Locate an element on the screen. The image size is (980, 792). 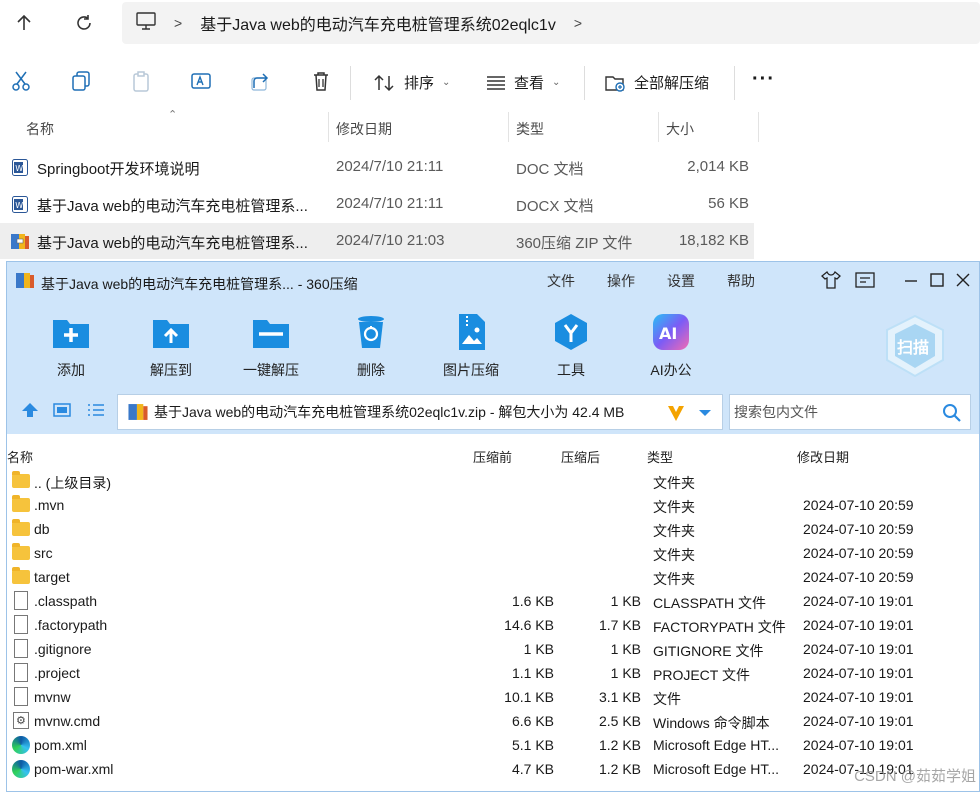
entry-modified: 2024-07-10 19:01 is located at coordinates (858, 721).